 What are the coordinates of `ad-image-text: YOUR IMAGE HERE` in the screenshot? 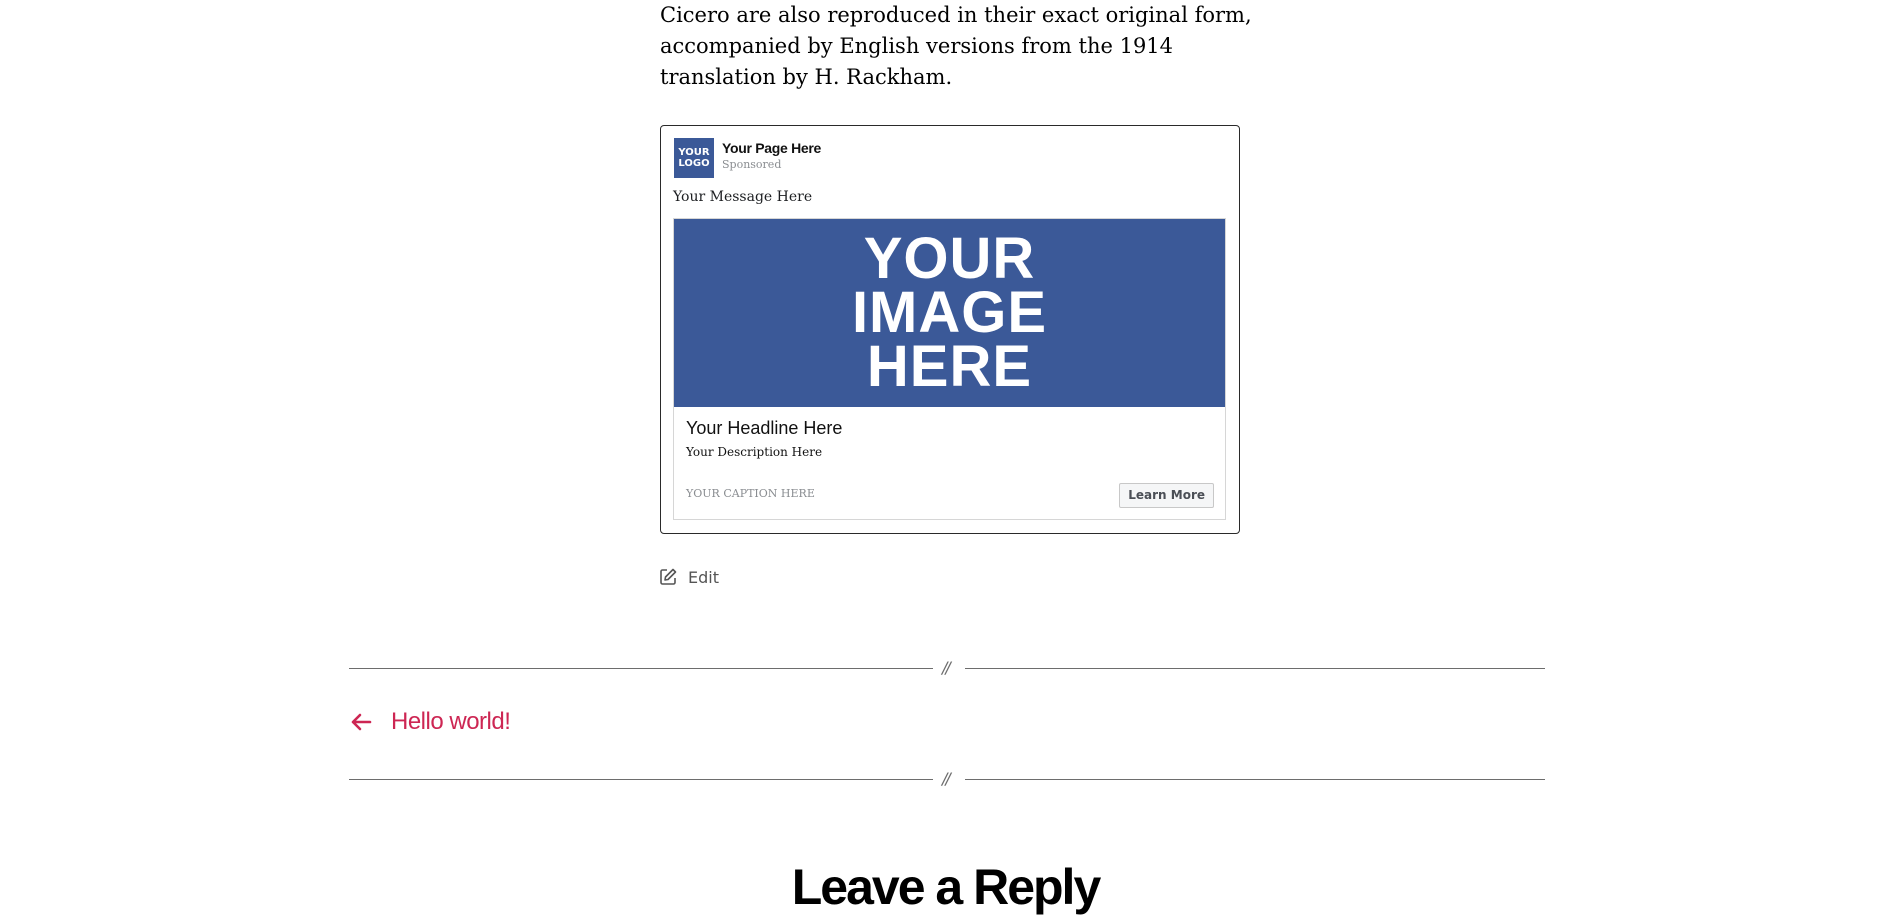 It's located at (949, 312).